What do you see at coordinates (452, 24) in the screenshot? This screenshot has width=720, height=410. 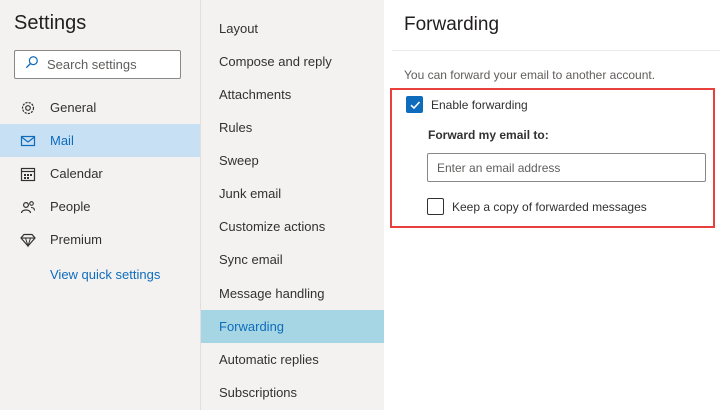 I see `page-title: Forwarding` at bounding box center [452, 24].